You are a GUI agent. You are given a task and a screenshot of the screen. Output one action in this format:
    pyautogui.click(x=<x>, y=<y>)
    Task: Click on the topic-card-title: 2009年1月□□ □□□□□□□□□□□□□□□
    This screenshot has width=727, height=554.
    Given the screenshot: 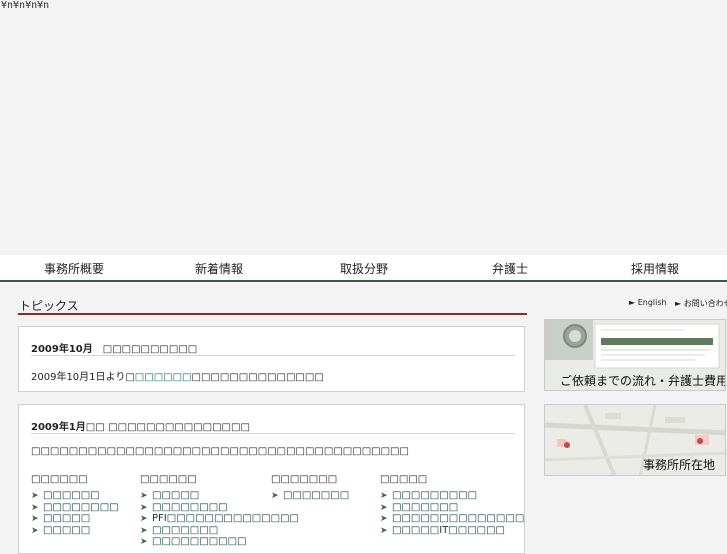 What is the action you would take?
    pyautogui.click(x=140, y=427)
    